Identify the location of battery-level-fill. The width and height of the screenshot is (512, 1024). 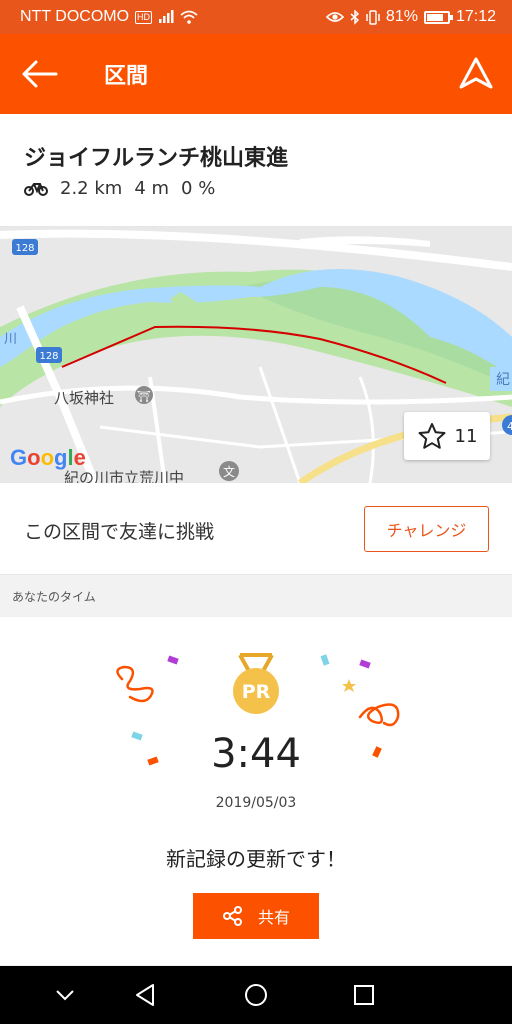
(435, 17).